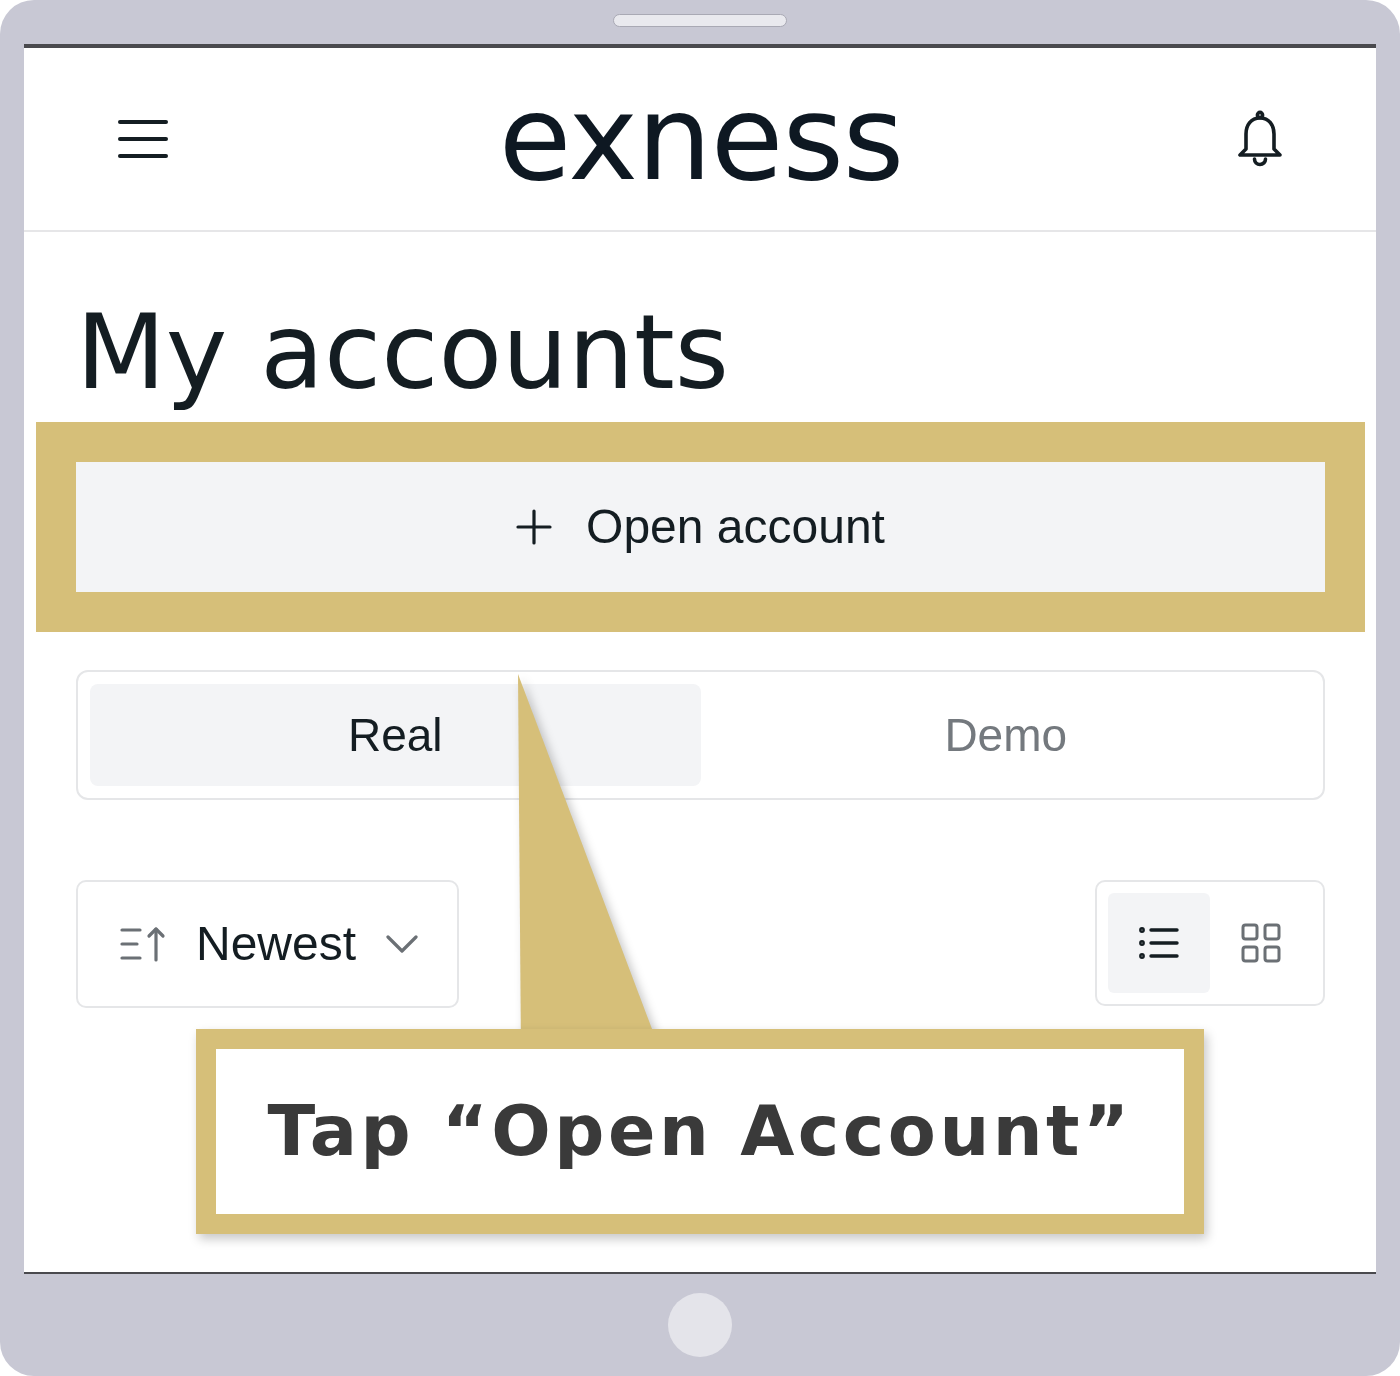 The width and height of the screenshot is (1400, 1376). What do you see at coordinates (395, 734) in the screenshot?
I see `account-tab: Real` at bounding box center [395, 734].